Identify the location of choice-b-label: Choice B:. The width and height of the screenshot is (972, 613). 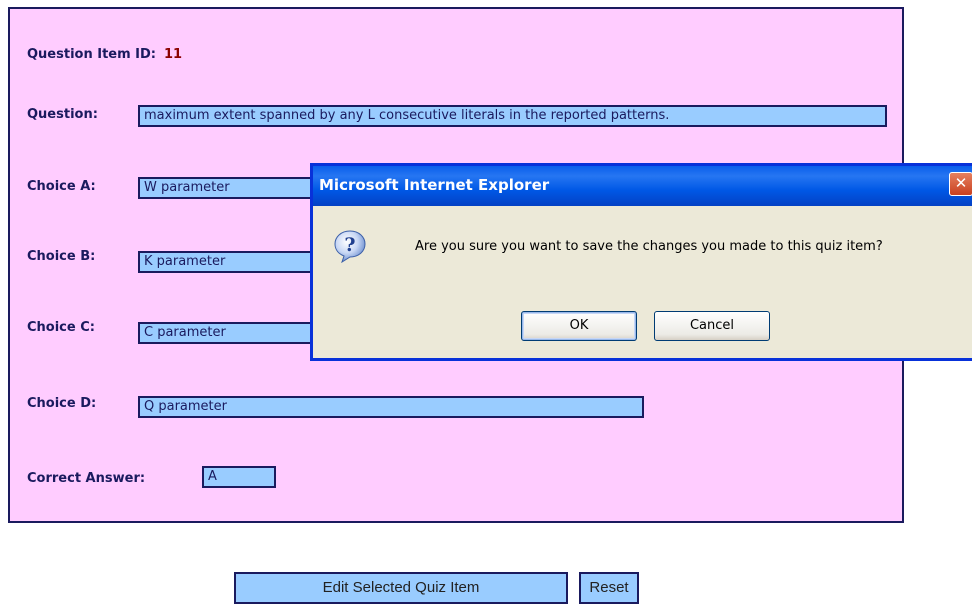
(61, 256).